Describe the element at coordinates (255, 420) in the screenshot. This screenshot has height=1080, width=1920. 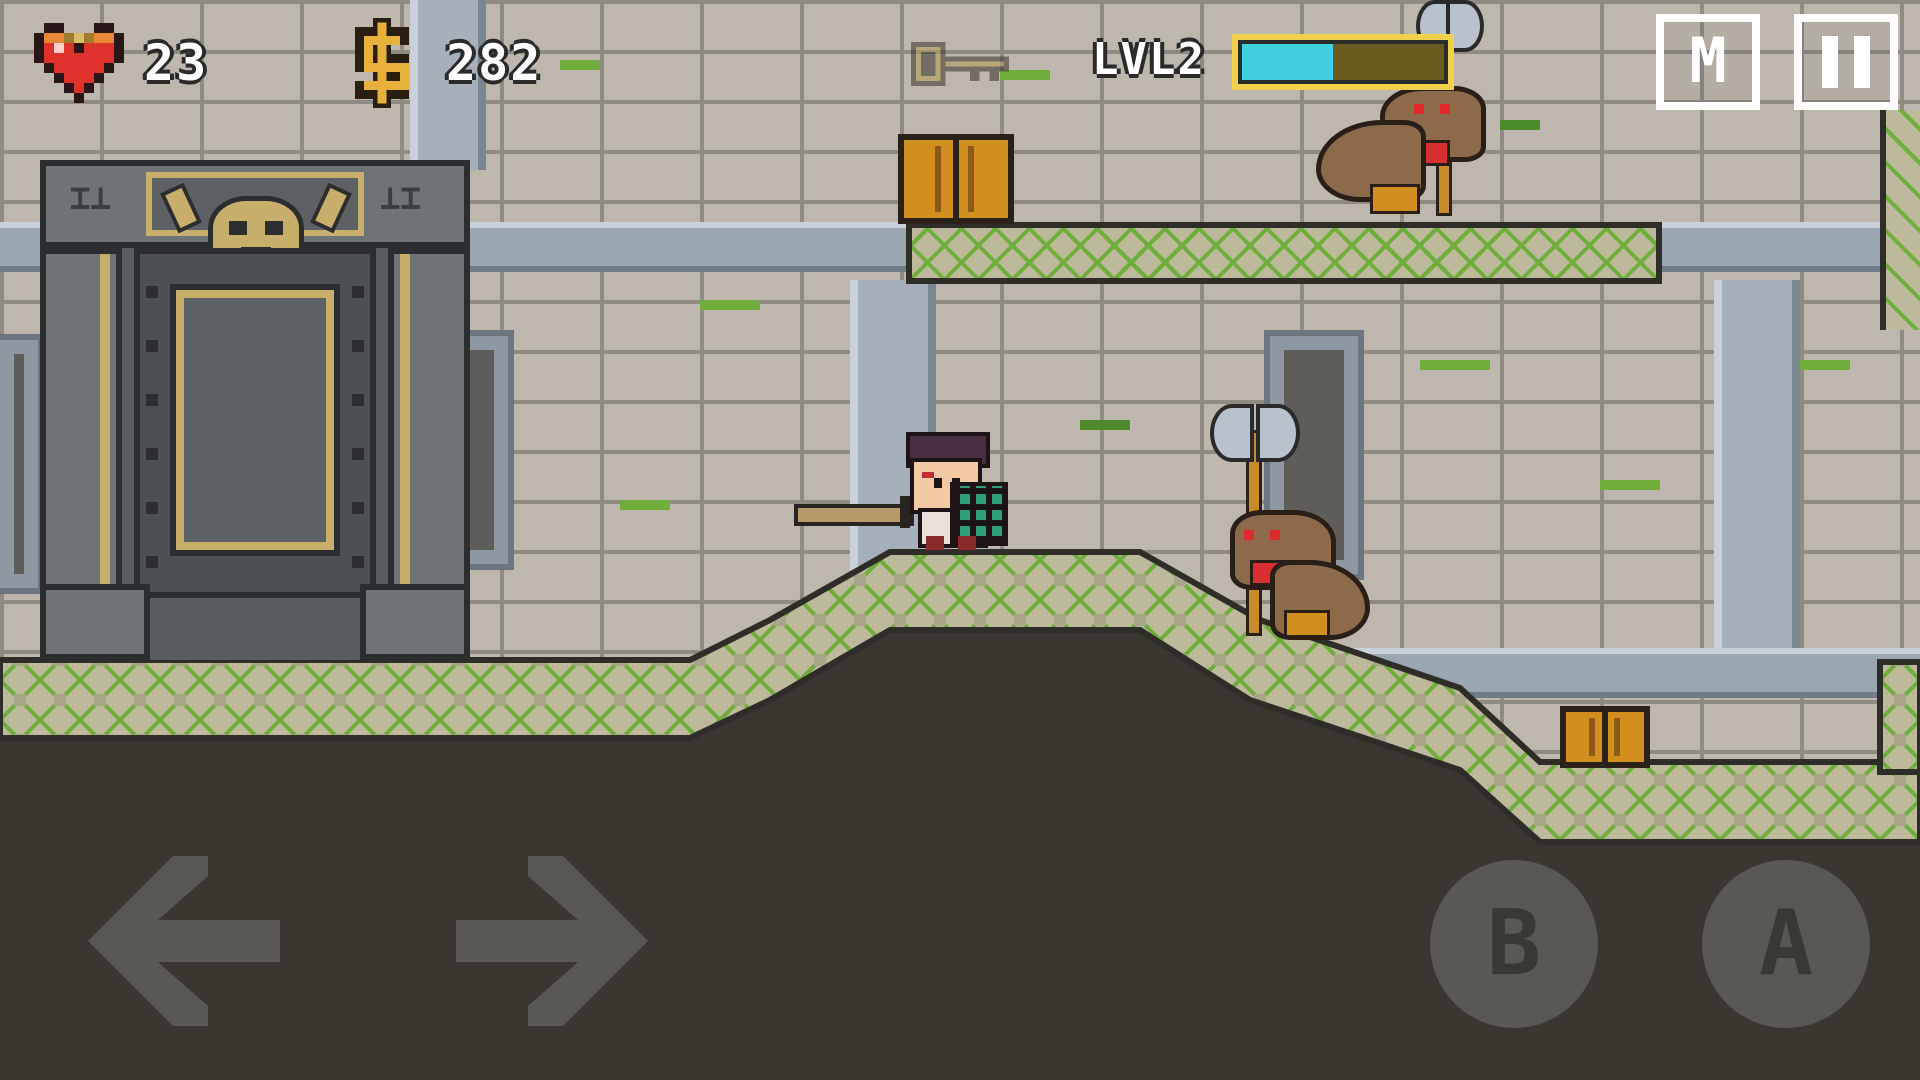
I see `door-panel` at that location.